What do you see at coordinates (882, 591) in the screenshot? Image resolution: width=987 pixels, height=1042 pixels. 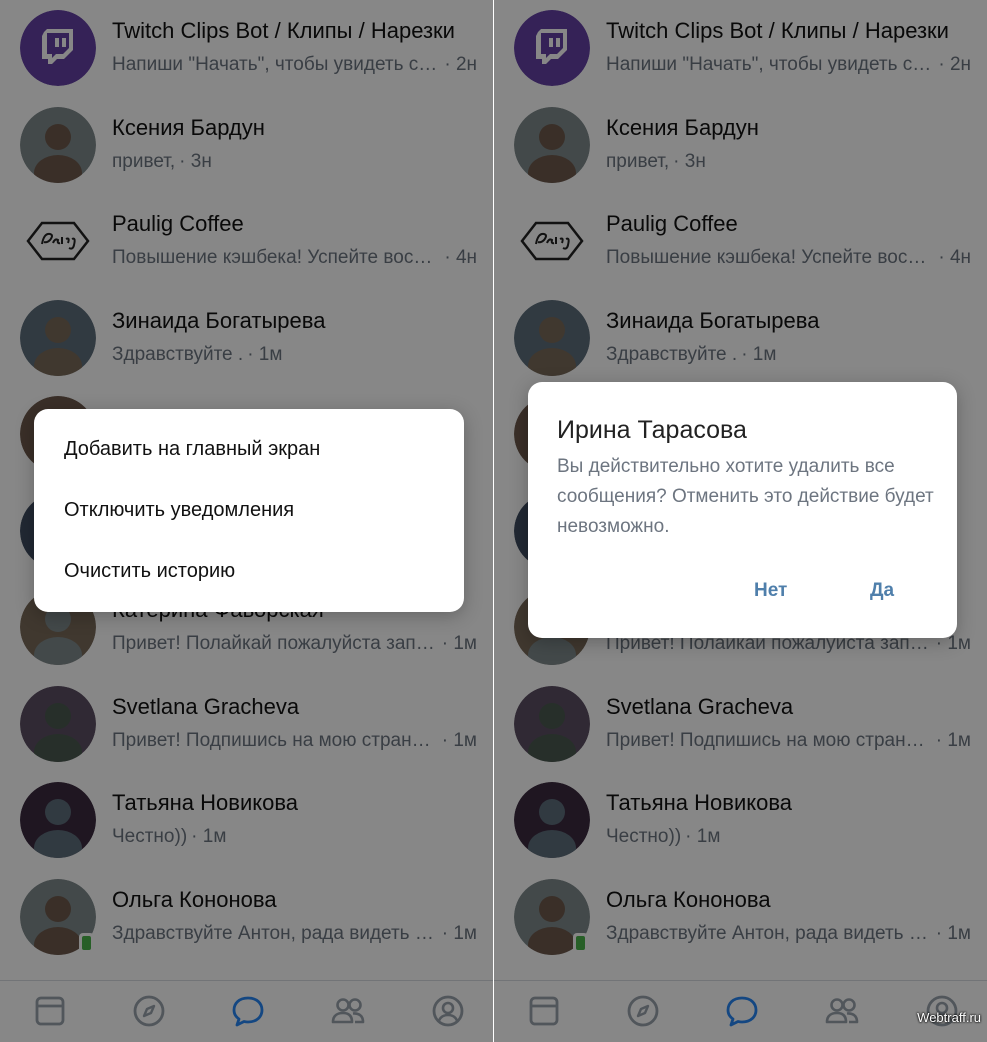 I see `yes-button: Да` at bounding box center [882, 591].